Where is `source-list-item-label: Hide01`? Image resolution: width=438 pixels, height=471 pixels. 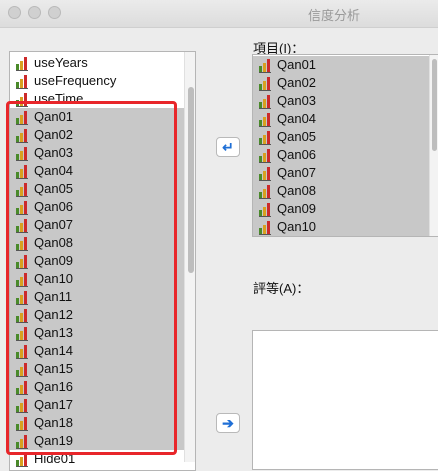 source-list-item-label: Hide01 is located at coordinates (55, 458).